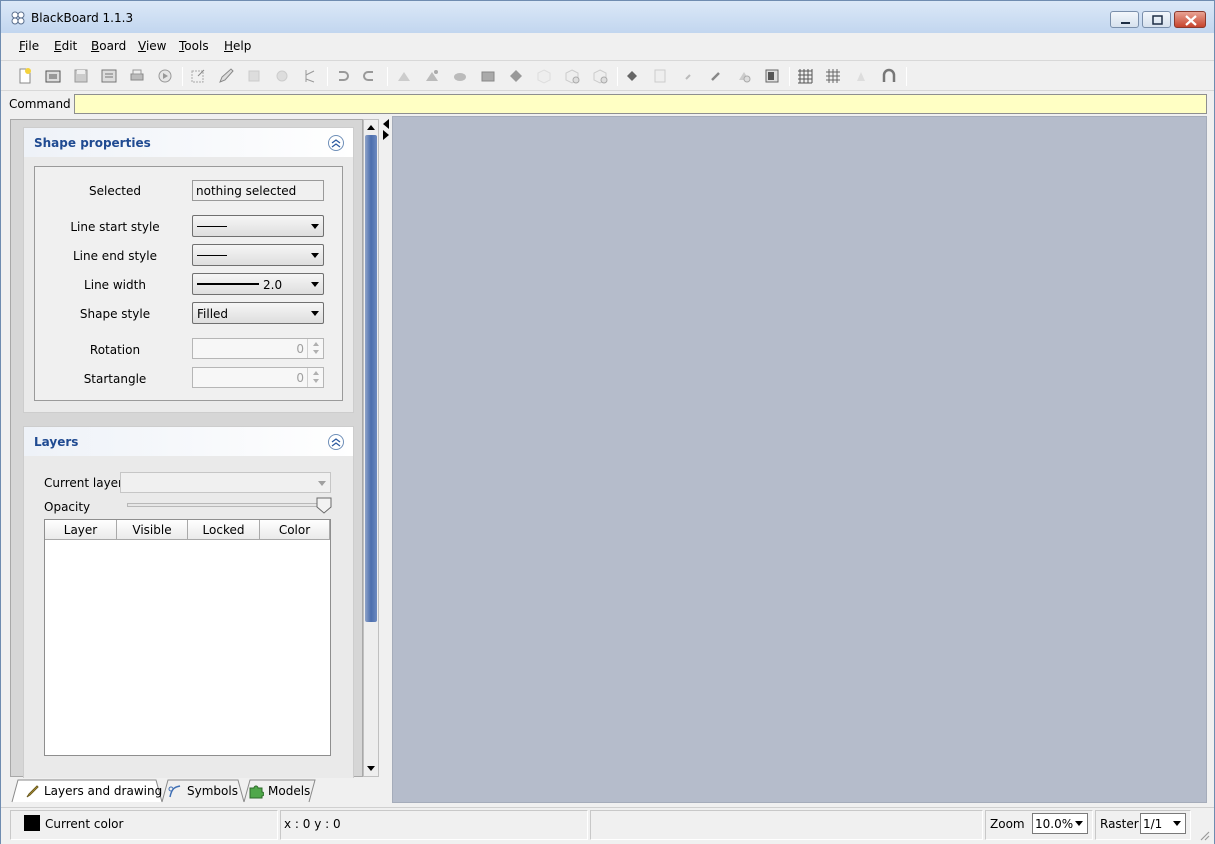 This screenshot has height=844, width=1215. What do you see at coordinates (227, 505) in the screenshot?
I see `opacity-slider-track` at bounding box center [227, 505].